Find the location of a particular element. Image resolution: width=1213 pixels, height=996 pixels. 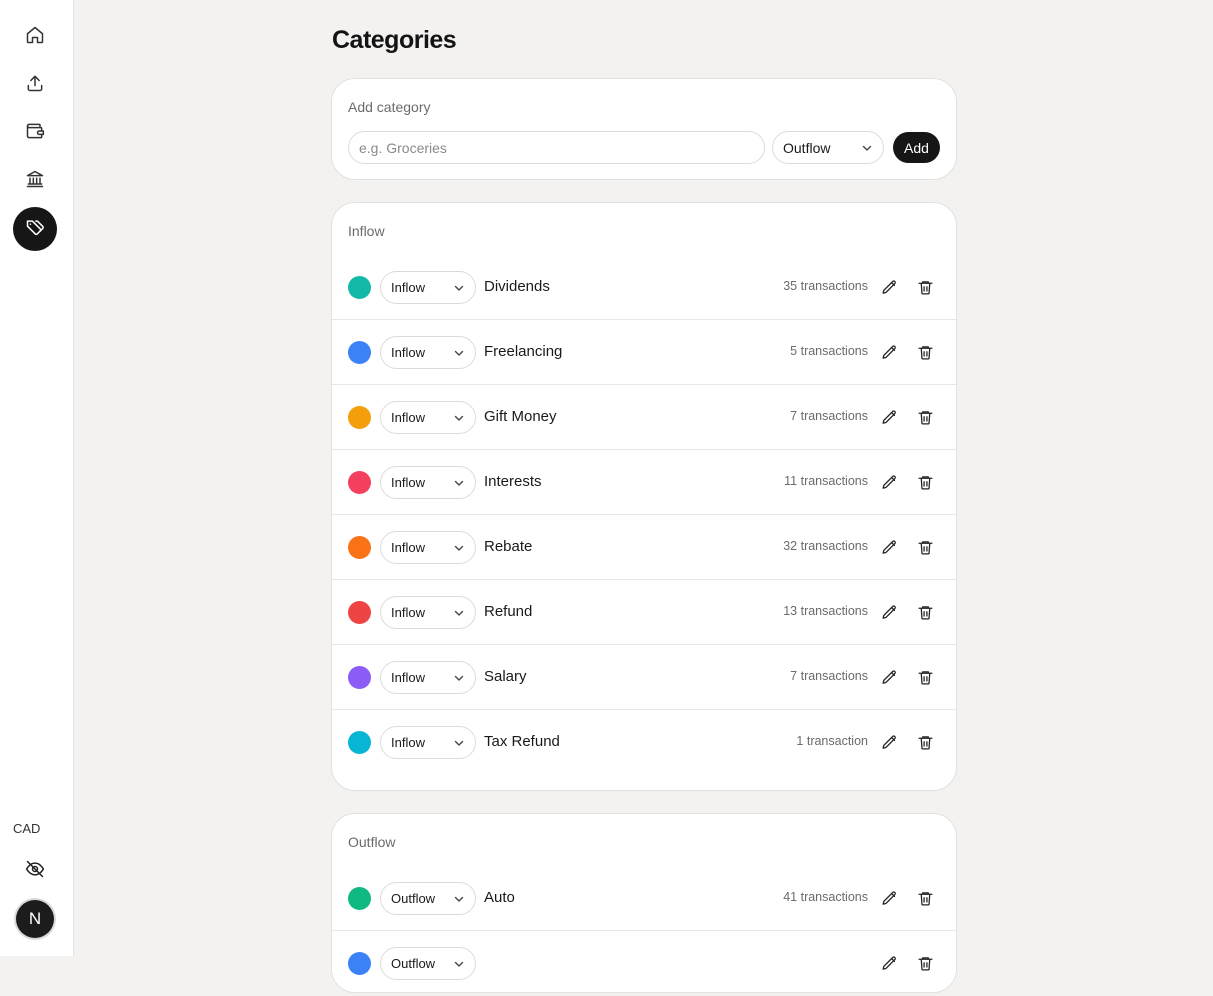

transaction-count: 13 transactions is located at coordinates (825, 611).